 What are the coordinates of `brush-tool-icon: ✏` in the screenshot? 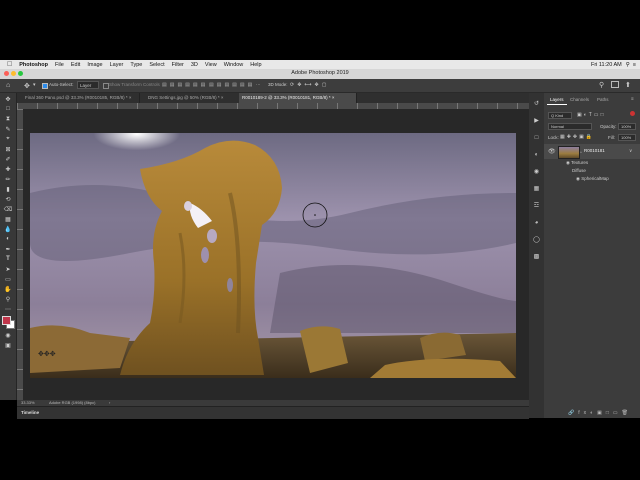 It's located at (8, 179).